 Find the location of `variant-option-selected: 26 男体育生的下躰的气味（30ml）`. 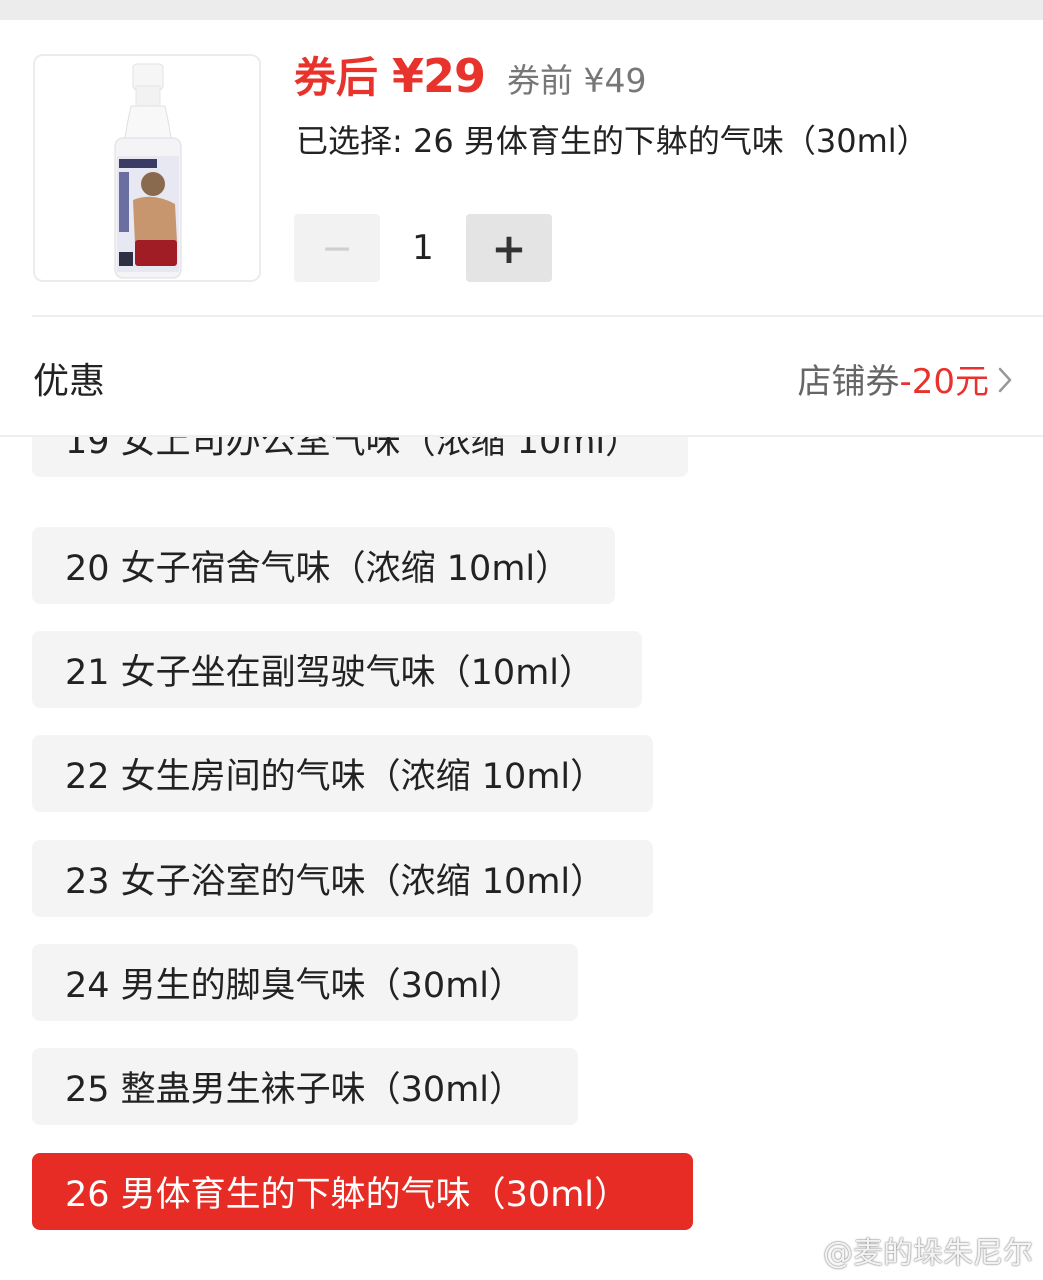

variant-option-selected: 26 男体育生的下躰的气味（30ml） is located at coordinates (362, 1191).